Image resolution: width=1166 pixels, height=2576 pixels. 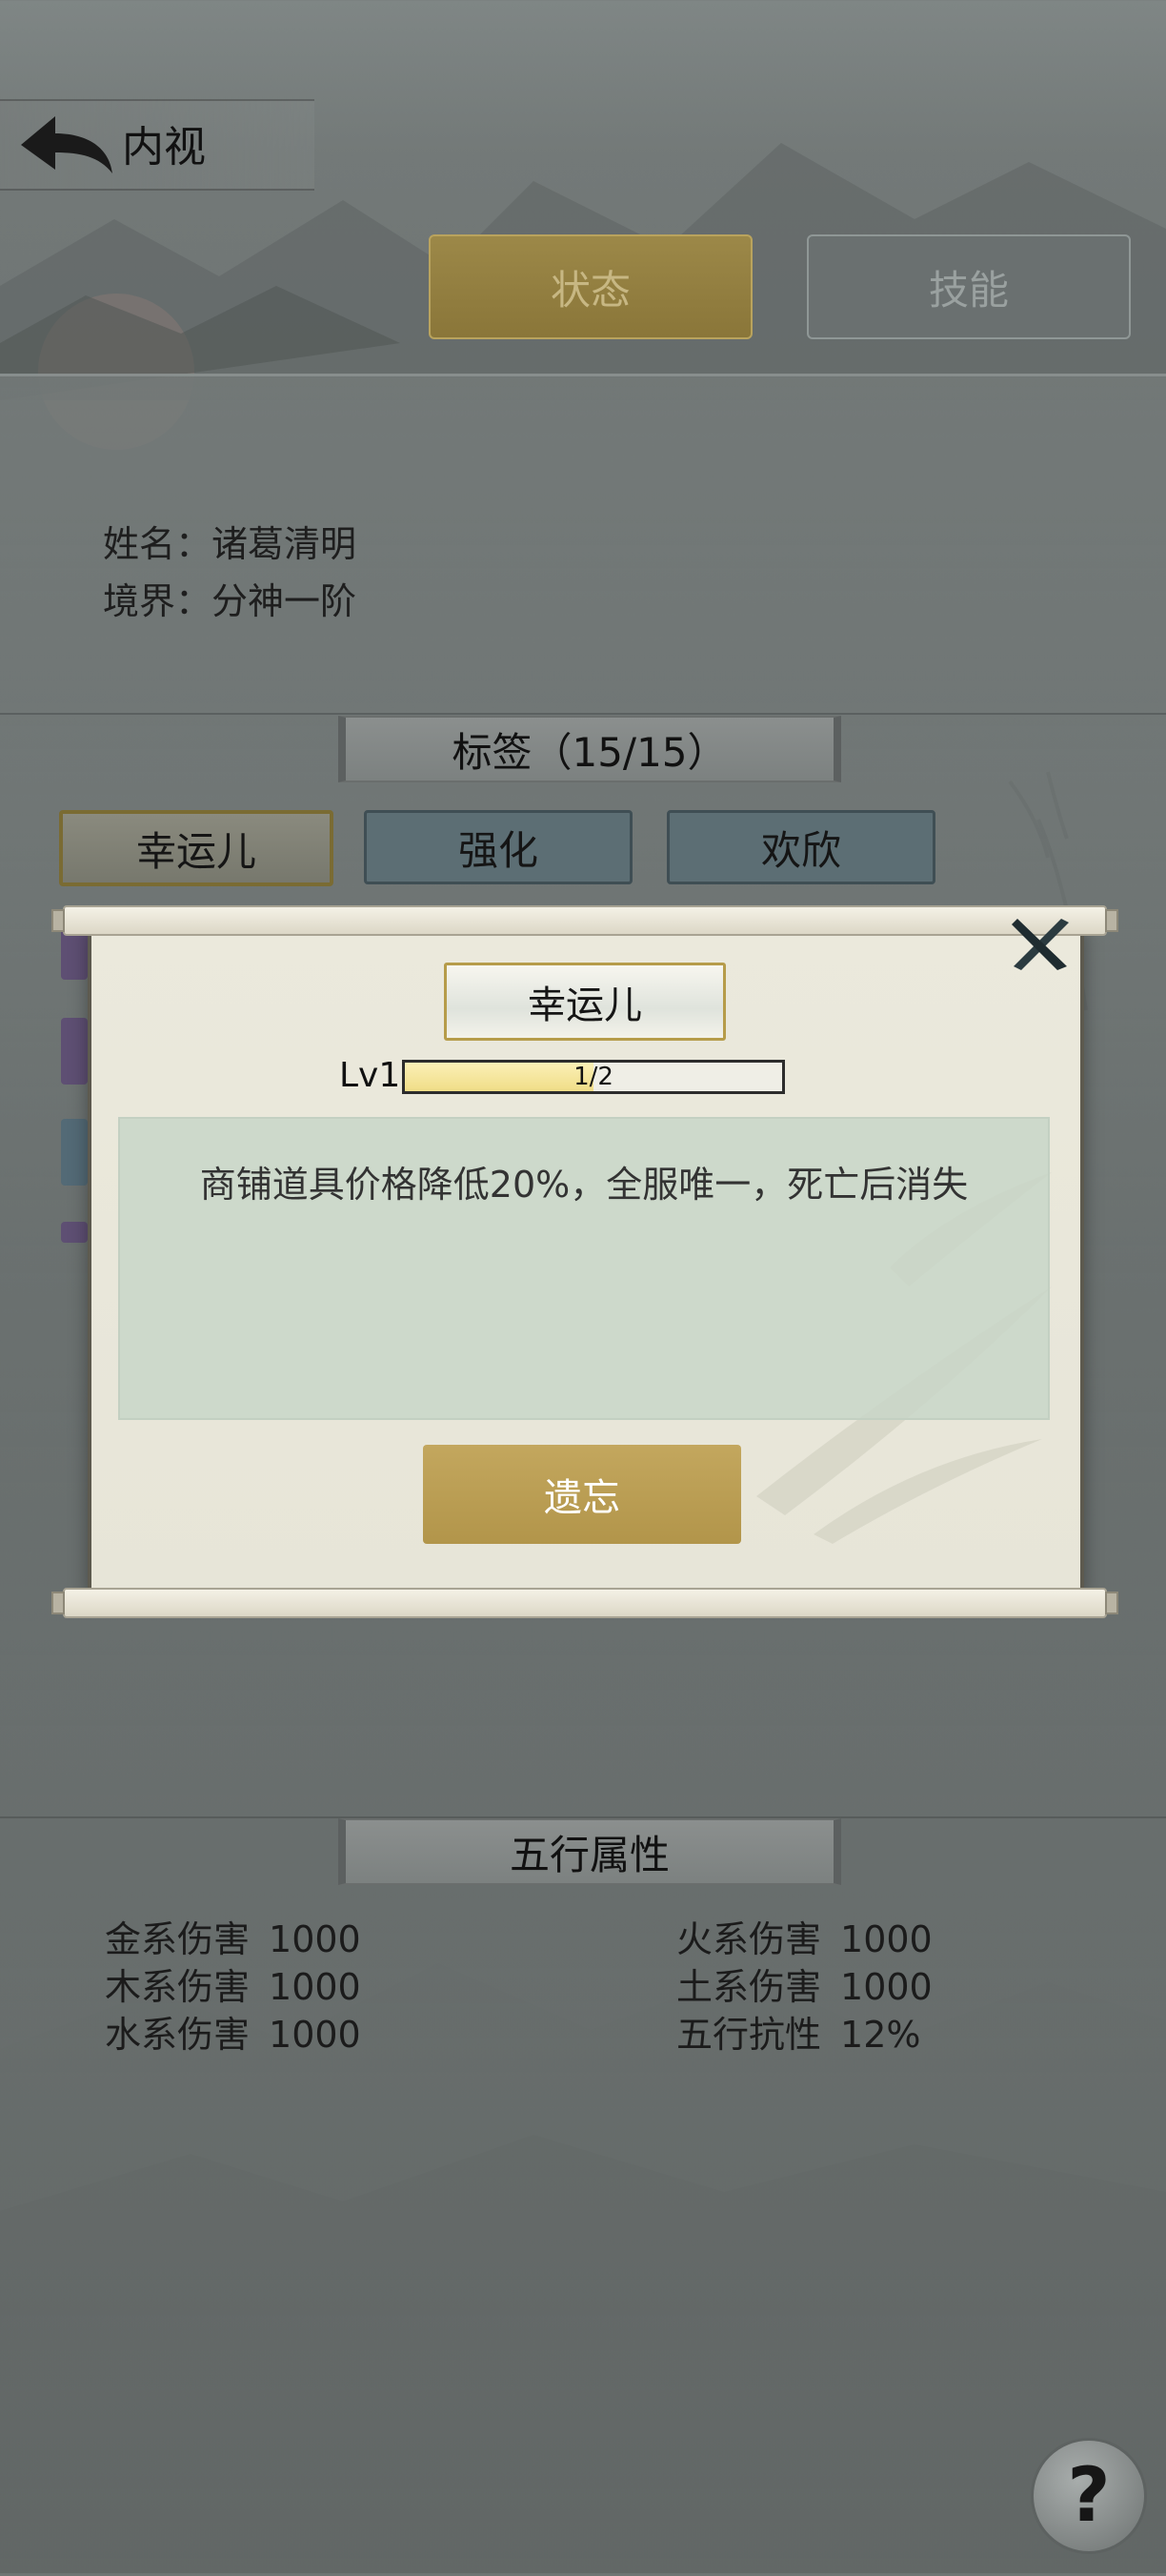 What do you see at coordinates (969, 287) in the screenshot?
I see `tab-skills: 技能` at bounding box center [969, 287].